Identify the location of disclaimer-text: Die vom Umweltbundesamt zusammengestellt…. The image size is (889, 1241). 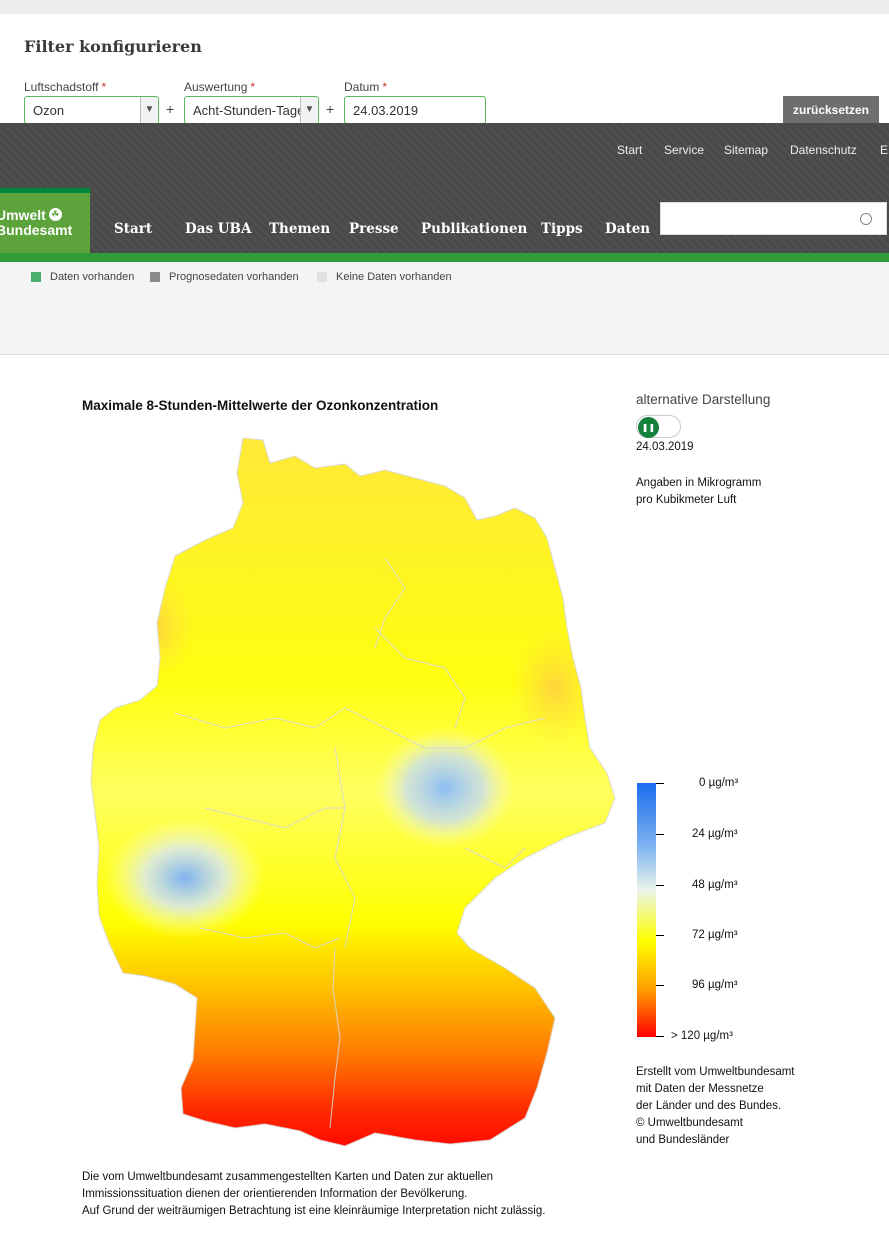
(314, 1194).